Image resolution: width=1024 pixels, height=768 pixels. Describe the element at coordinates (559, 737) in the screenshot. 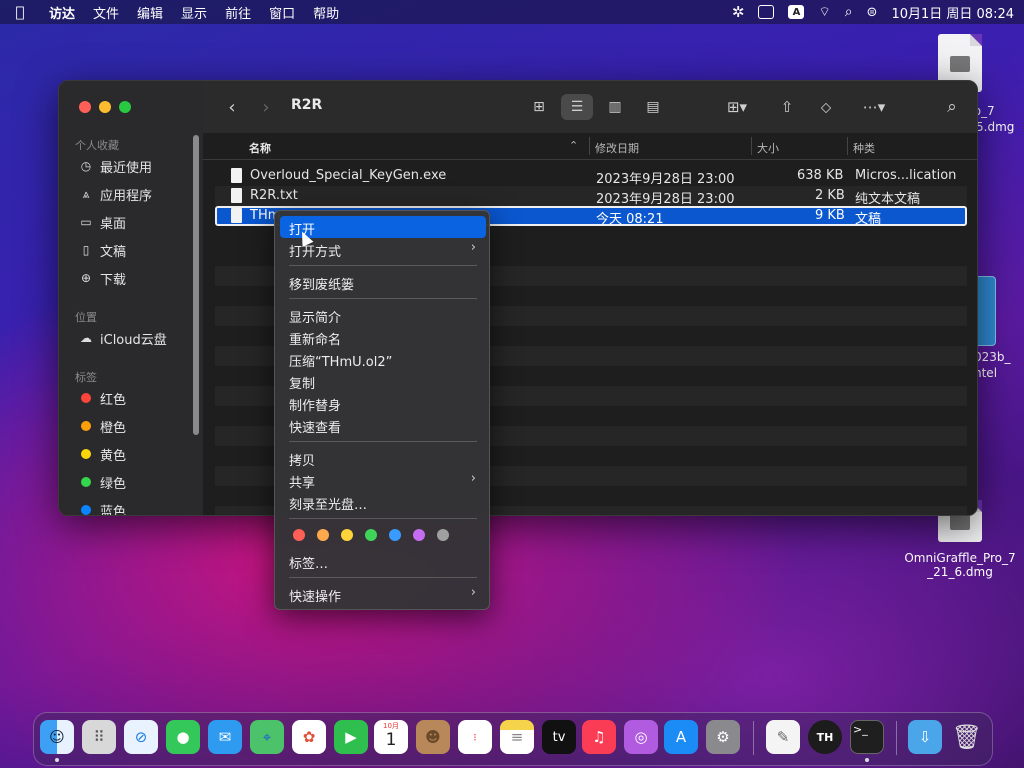

I see `apple-tv-icon: tv` at that location.